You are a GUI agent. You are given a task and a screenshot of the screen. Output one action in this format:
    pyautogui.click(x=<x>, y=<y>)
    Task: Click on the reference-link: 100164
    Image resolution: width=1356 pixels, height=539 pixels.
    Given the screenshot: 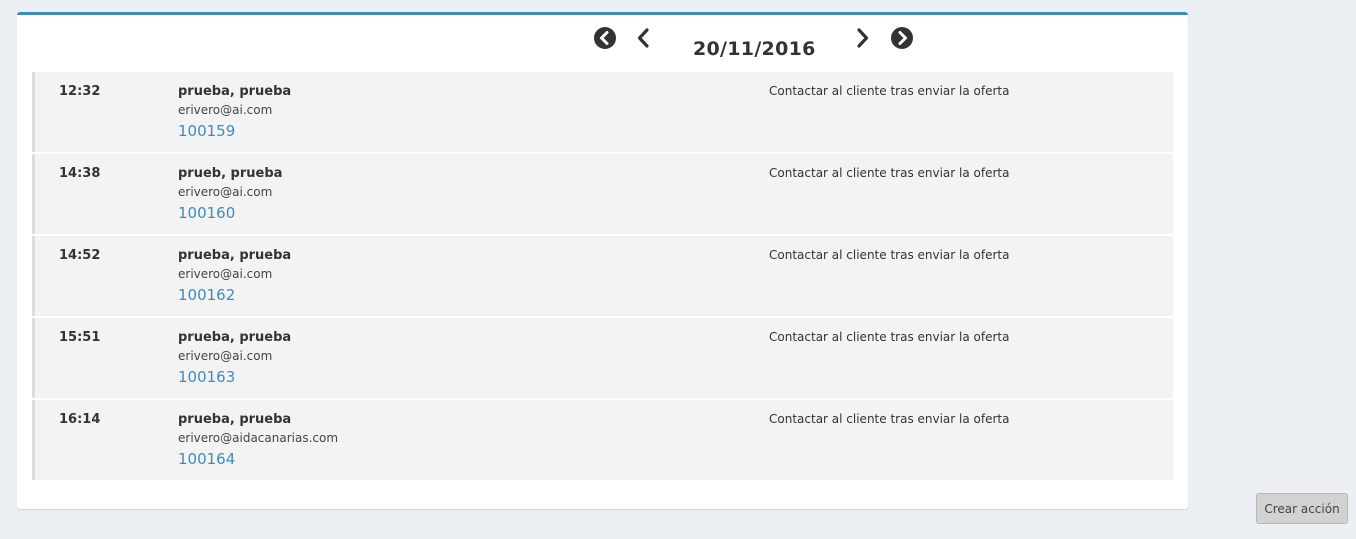 What is the action you would take?
    pyautogui.click(x=206, y=459)
    